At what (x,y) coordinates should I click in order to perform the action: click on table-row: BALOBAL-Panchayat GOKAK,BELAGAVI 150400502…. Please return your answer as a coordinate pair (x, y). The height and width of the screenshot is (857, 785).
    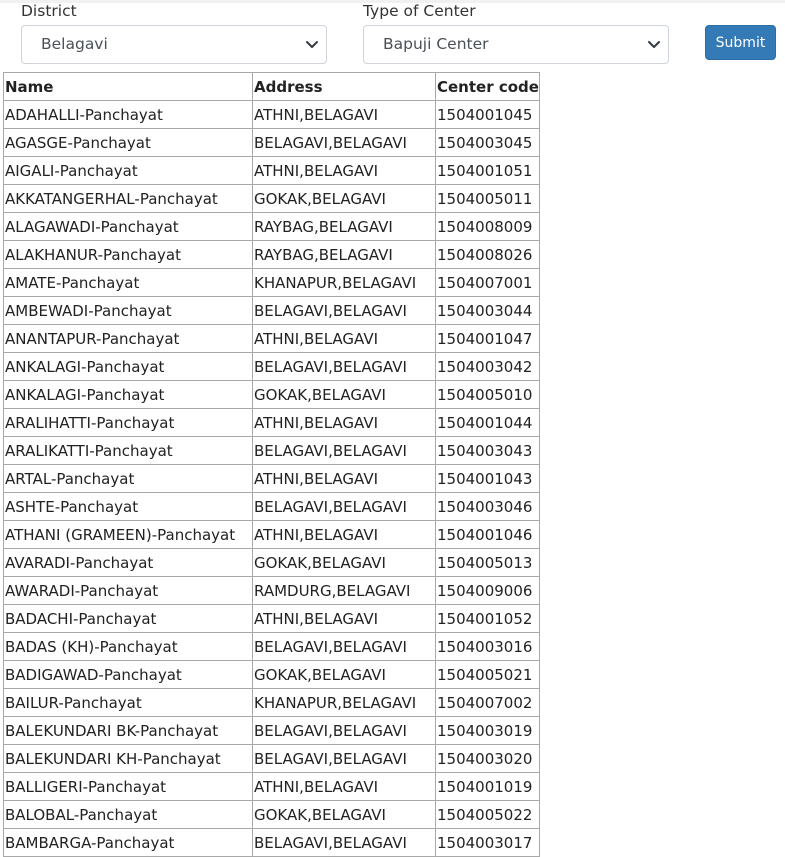
    Looking at the image, I should click on (271, 814).